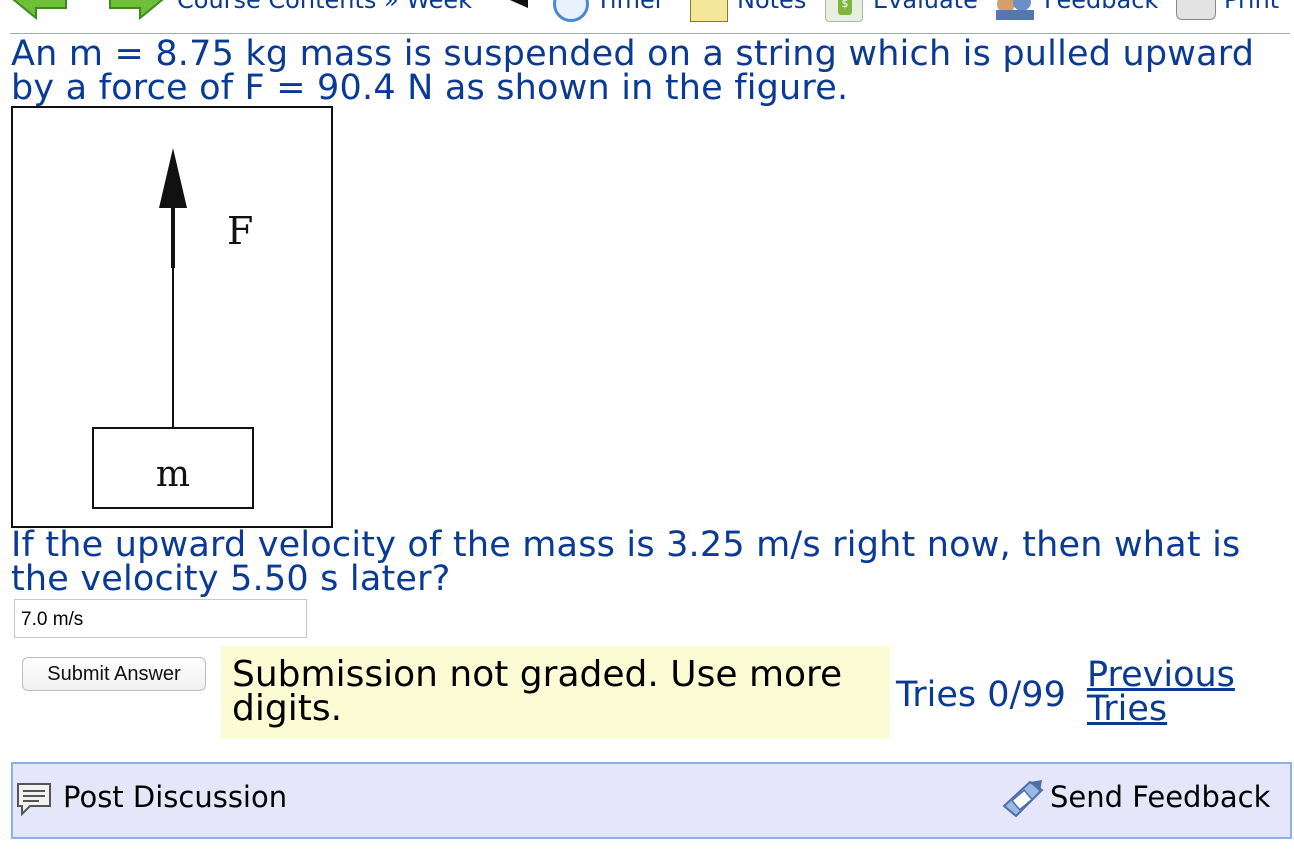 Image resolution: width=1294 pixels, height=856 pixels. What do you see at coordinates (1101, 7) in the screenshot?
I see `feedback-label: Feedback` at bounding box center [1101, 7].